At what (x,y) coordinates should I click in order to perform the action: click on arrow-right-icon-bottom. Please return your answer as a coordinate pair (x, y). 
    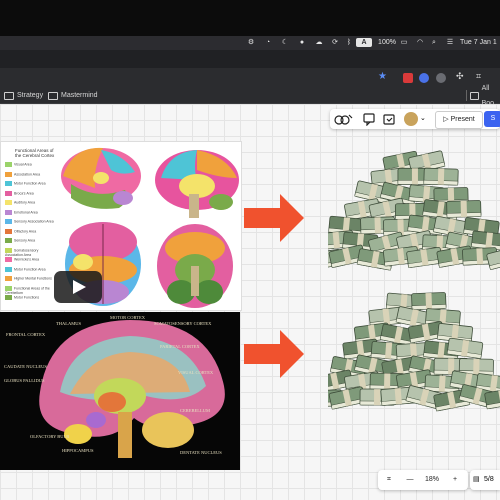
    Looking at the image, I should click on (274, 354).